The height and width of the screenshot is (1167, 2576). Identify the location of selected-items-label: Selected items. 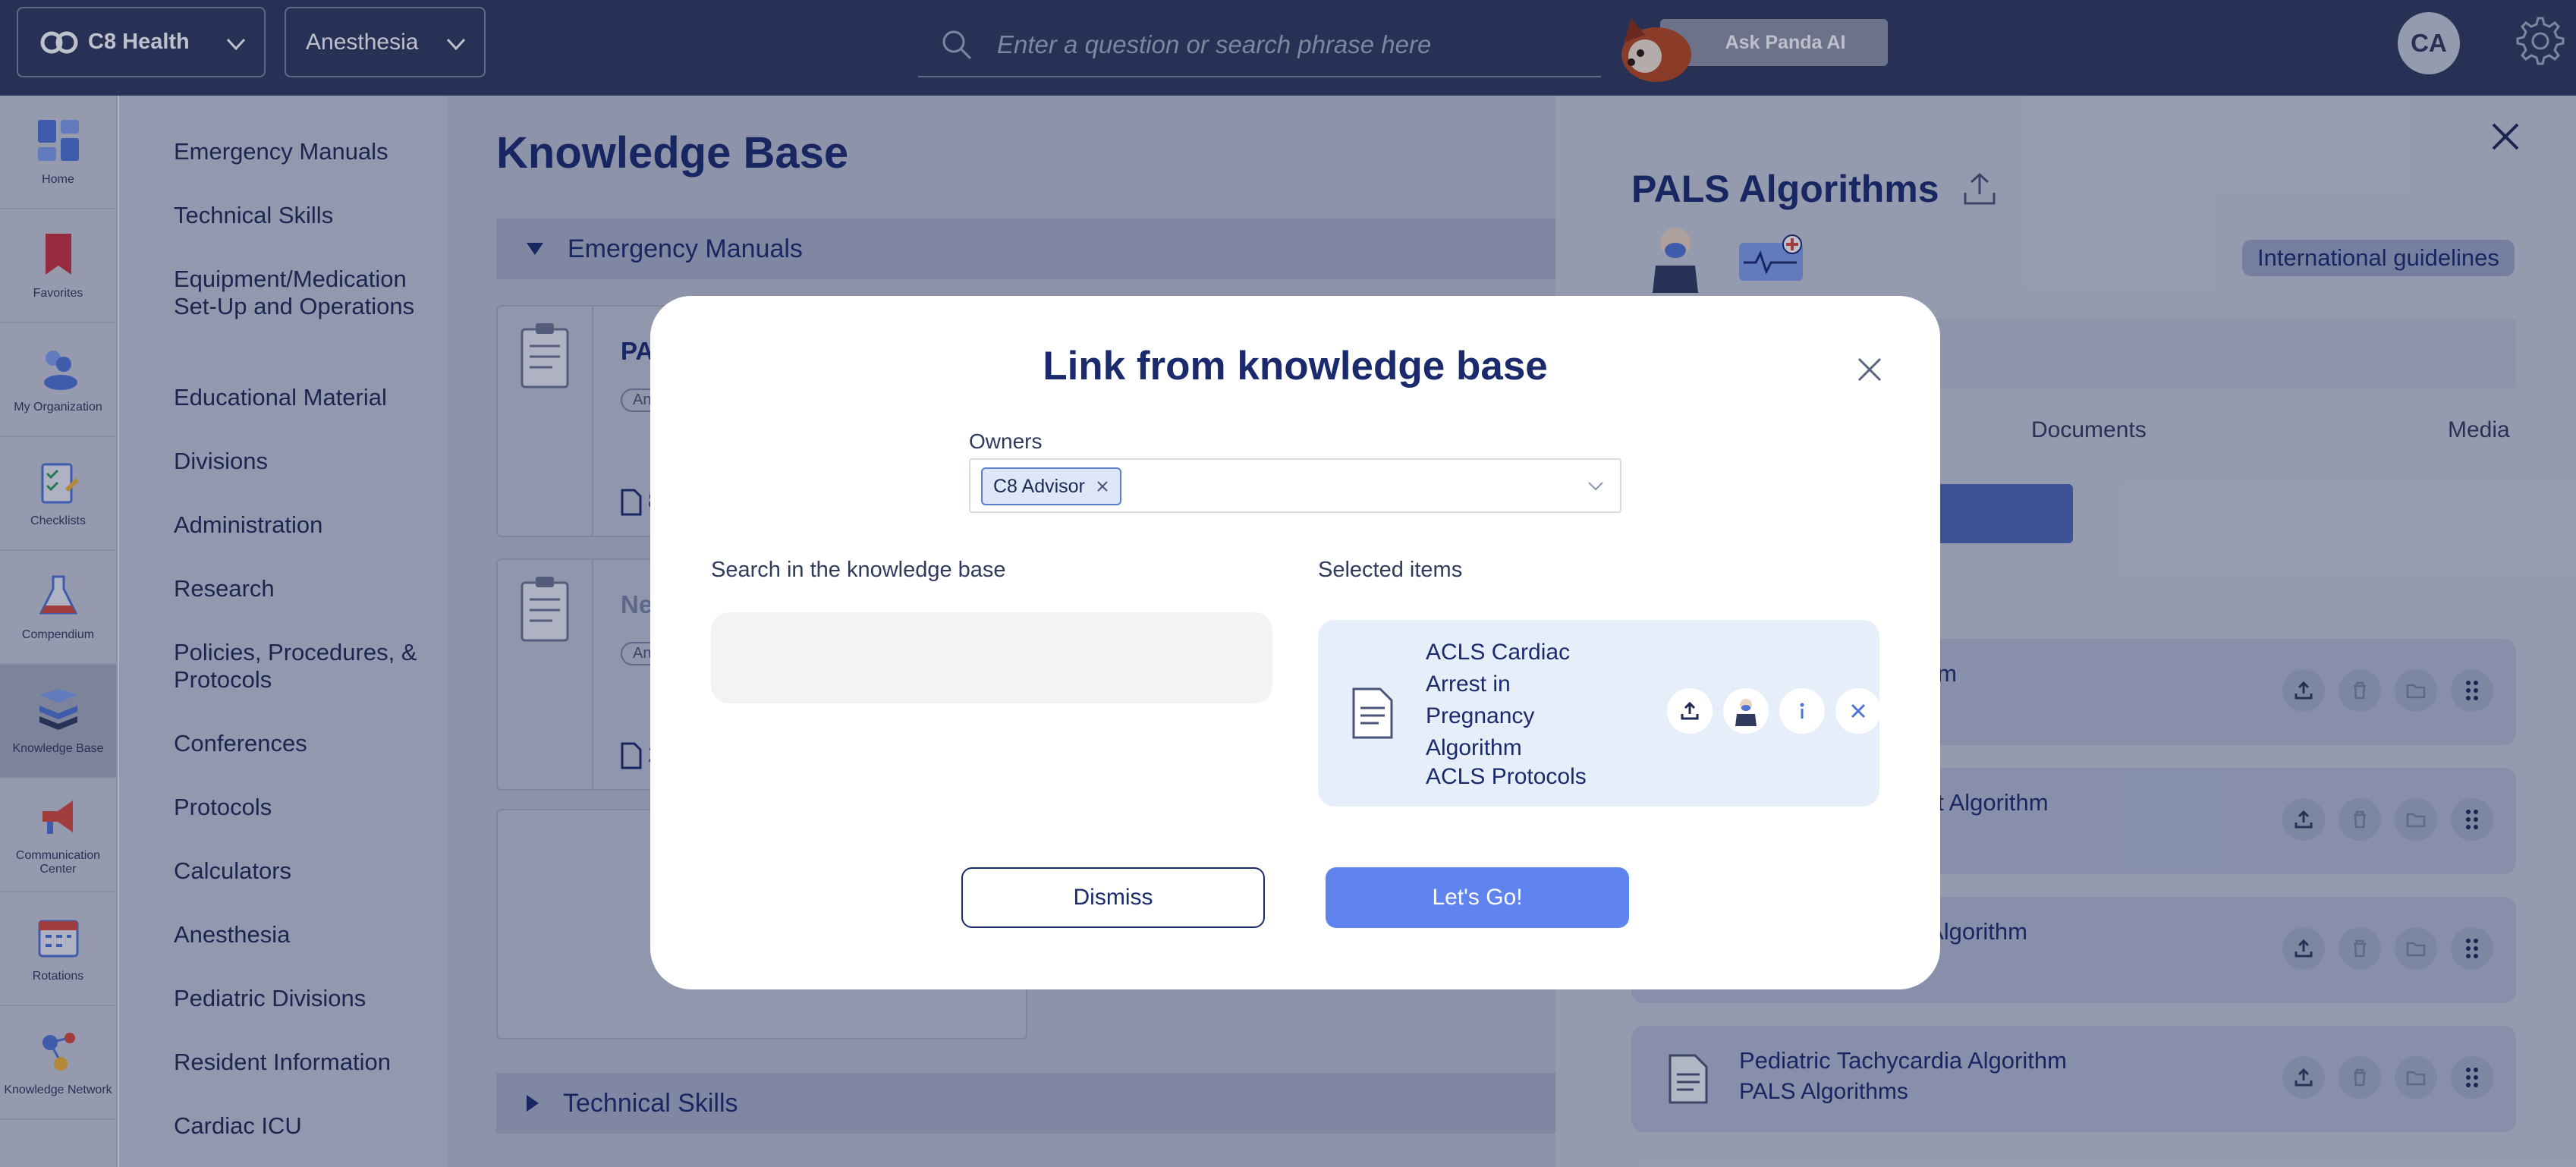
(1390, 570).